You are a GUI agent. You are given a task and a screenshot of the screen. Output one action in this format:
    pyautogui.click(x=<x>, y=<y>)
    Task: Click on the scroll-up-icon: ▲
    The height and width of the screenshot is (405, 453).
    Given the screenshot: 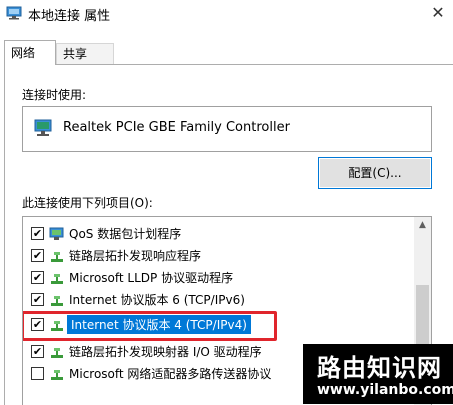 What is the action you would take?
    pyautogui.click(x=422, y=225)
    